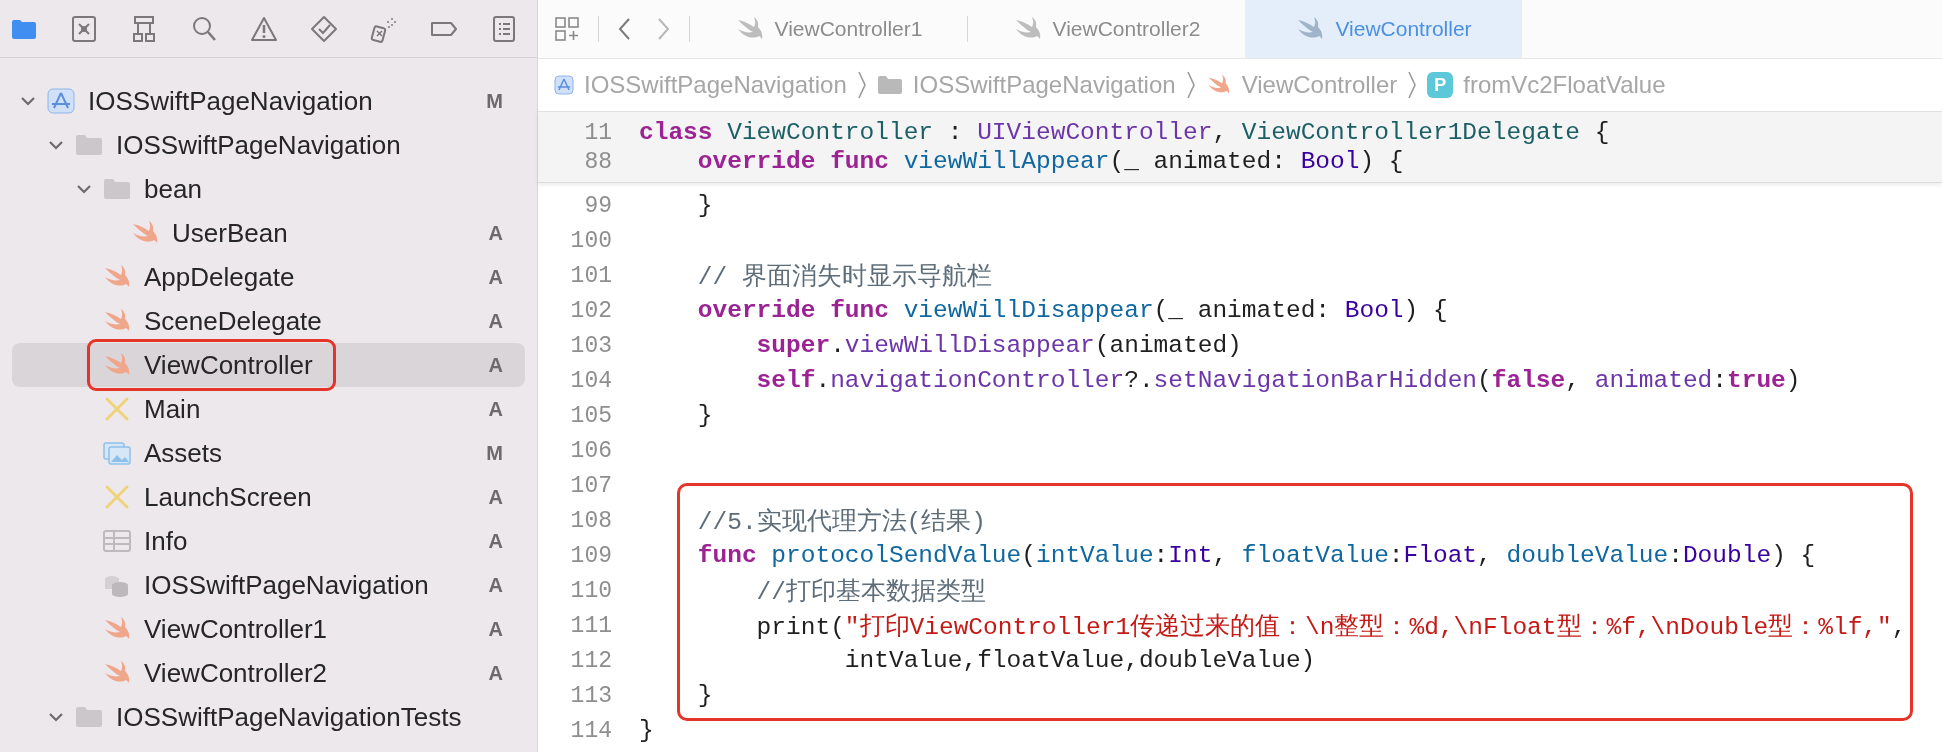 This screenshot has height=752, width=1942. I want to click on line-number: 113, so click(590, 695).